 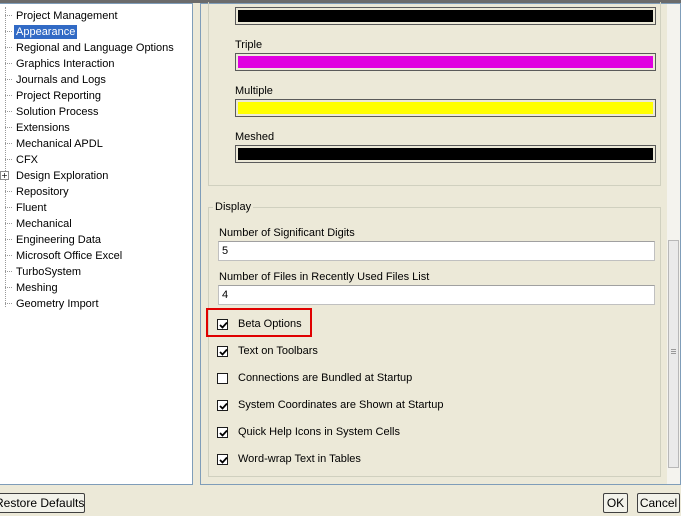 I want to click on tree-item-label: Journals and Logs, so click(x=61, y=80).